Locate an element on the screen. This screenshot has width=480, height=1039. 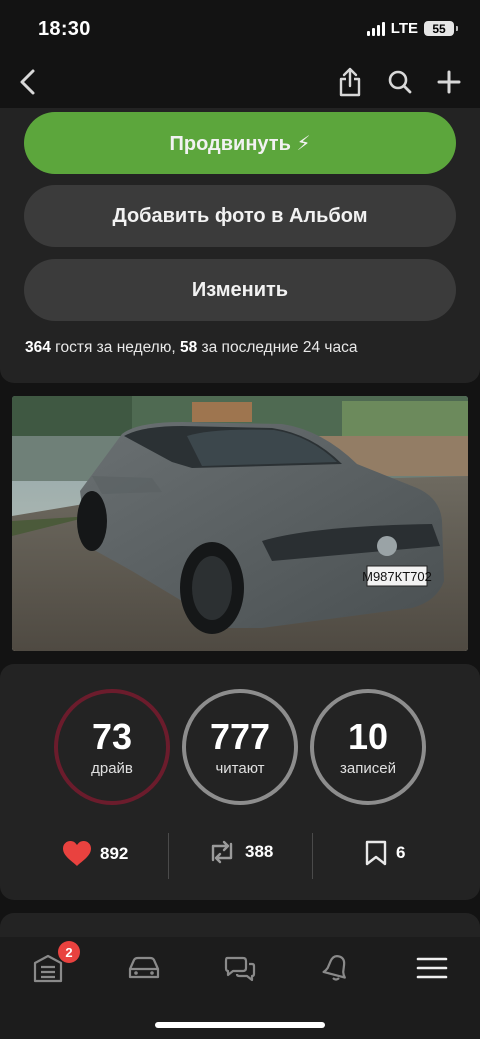
stat-posts: 10 записей is located at coordinates (368, 747).